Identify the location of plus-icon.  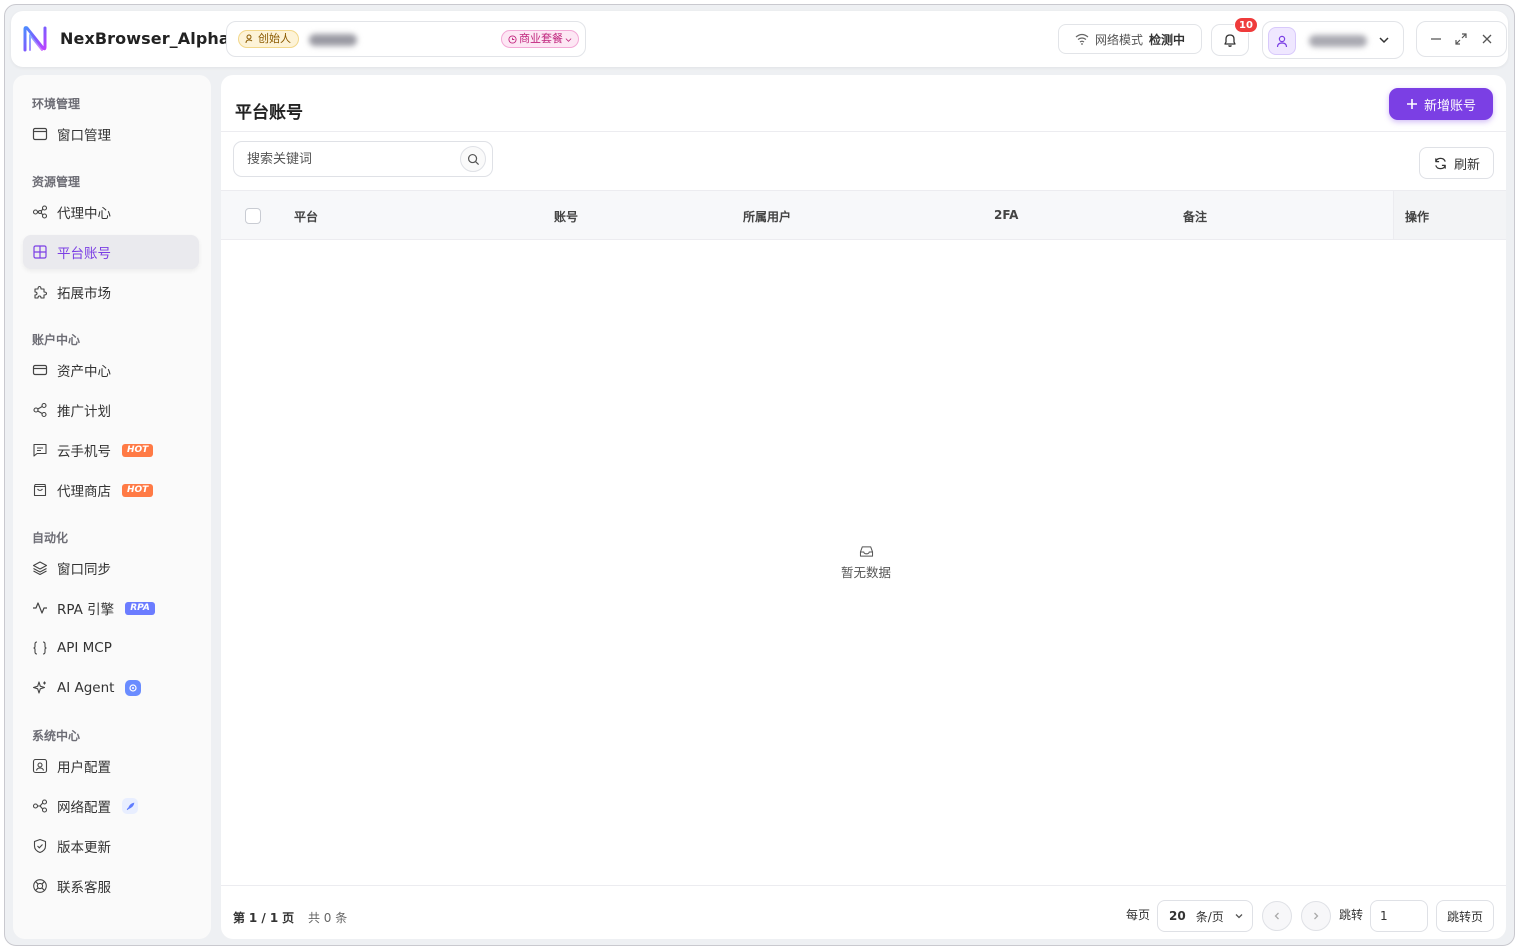
(1411, 104).